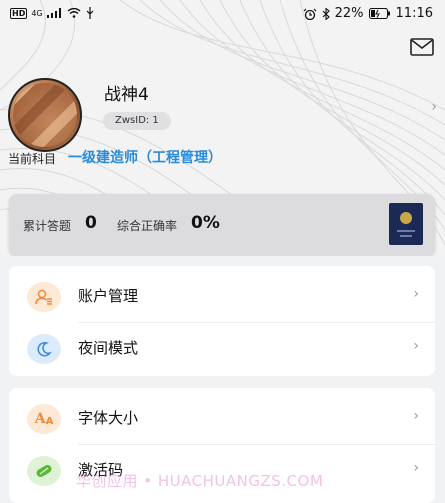  I want to click on status-bar: HD 4G 22% 11:16, so click(222, 15).